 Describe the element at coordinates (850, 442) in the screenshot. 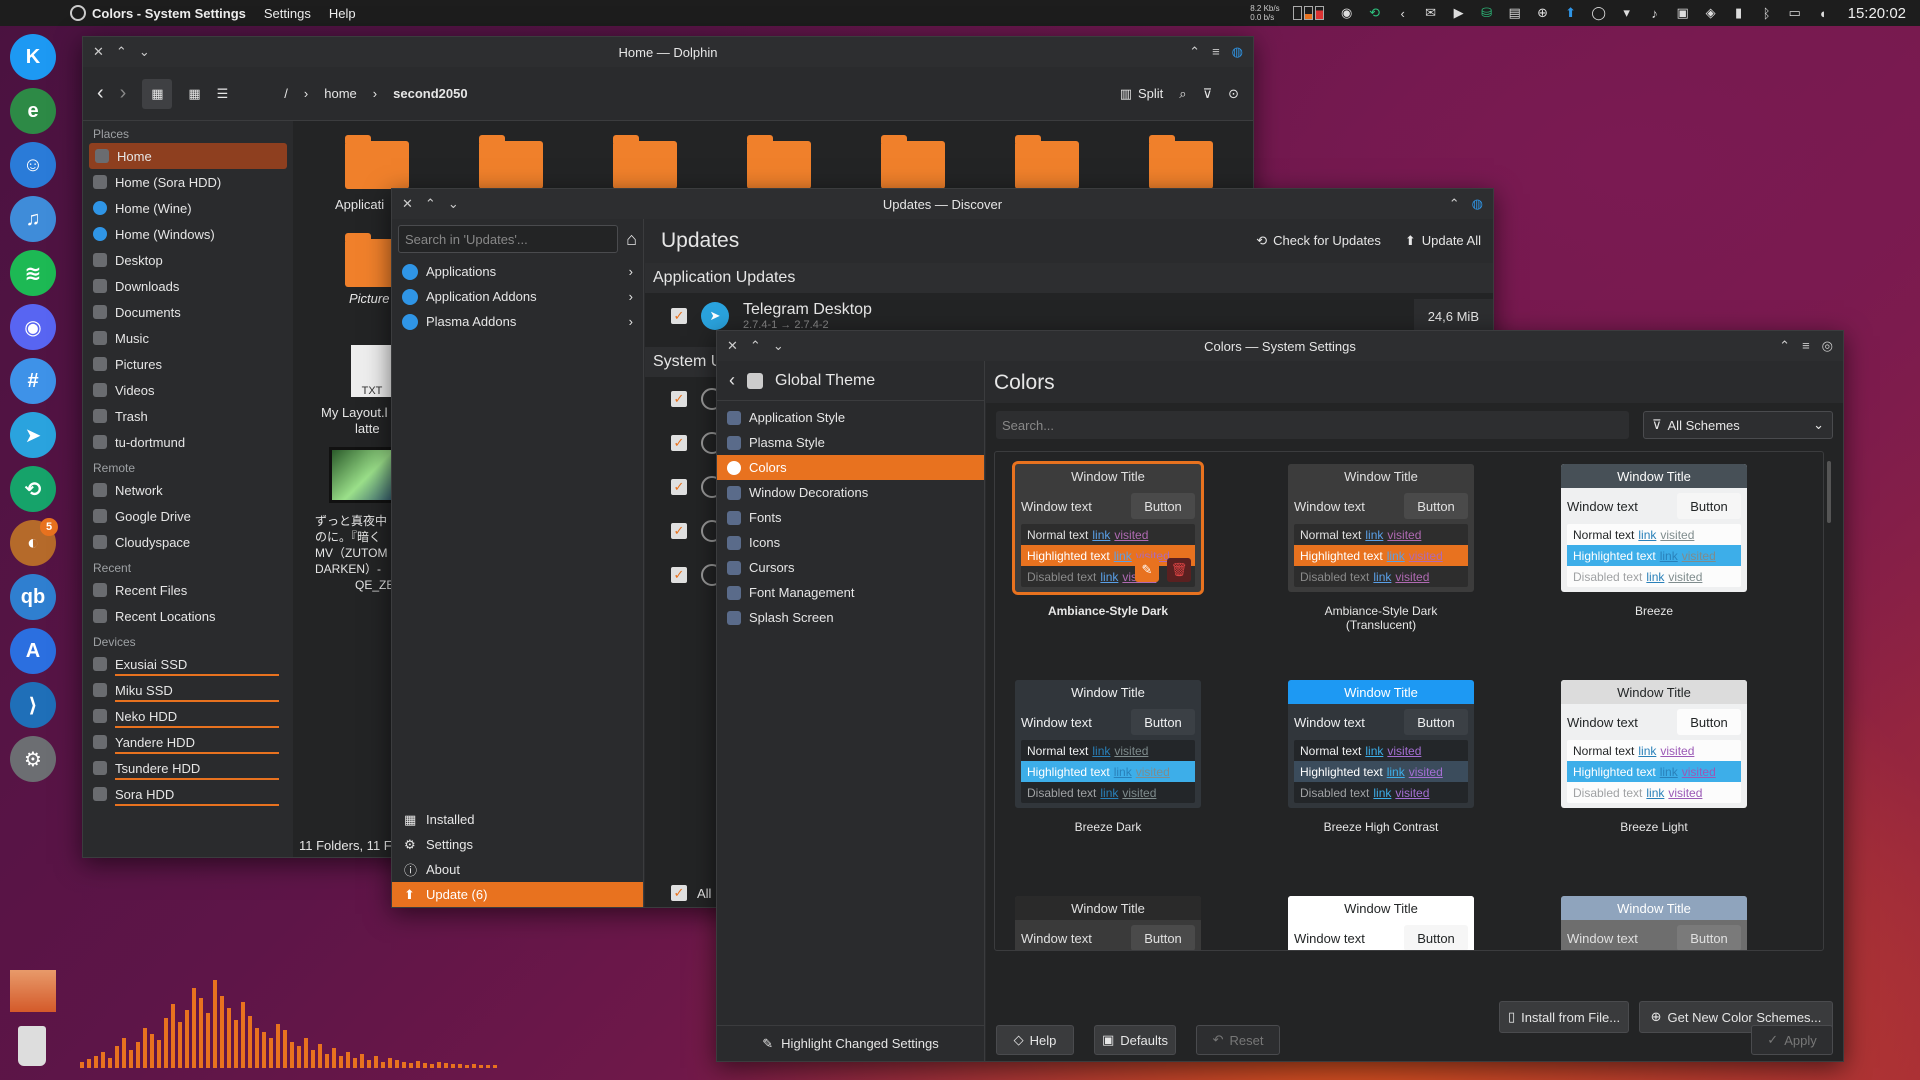

I see `settings-nav-plasma-style: Plasma Style` at that location.